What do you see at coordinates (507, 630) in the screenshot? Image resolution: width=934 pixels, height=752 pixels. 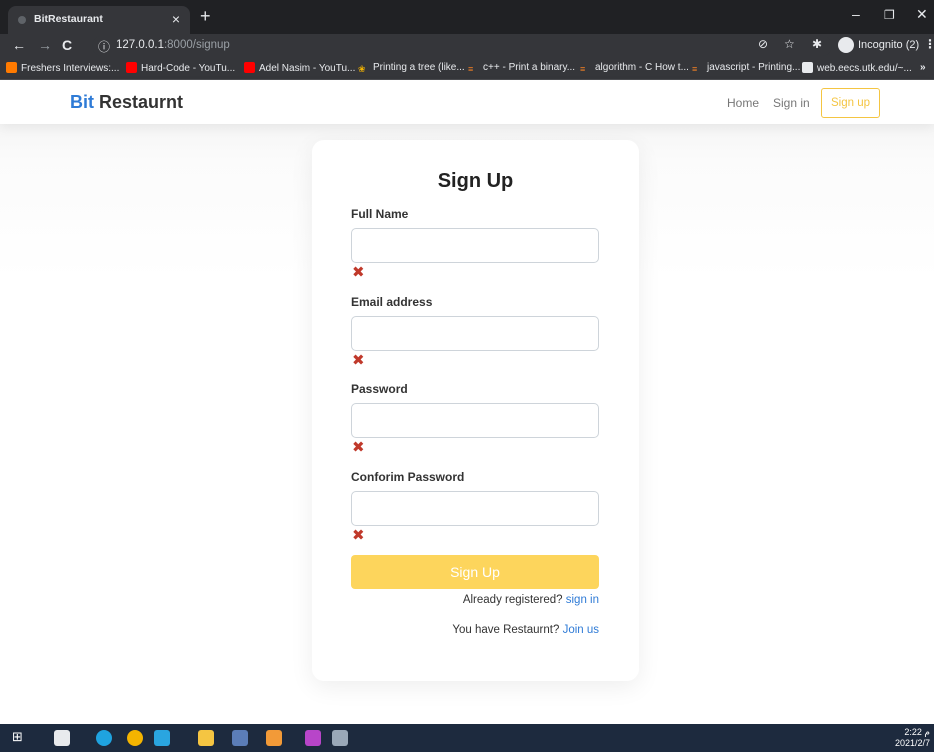 I see `join-us-text: You have Restaurnt?` at bounding box center [507, 630].